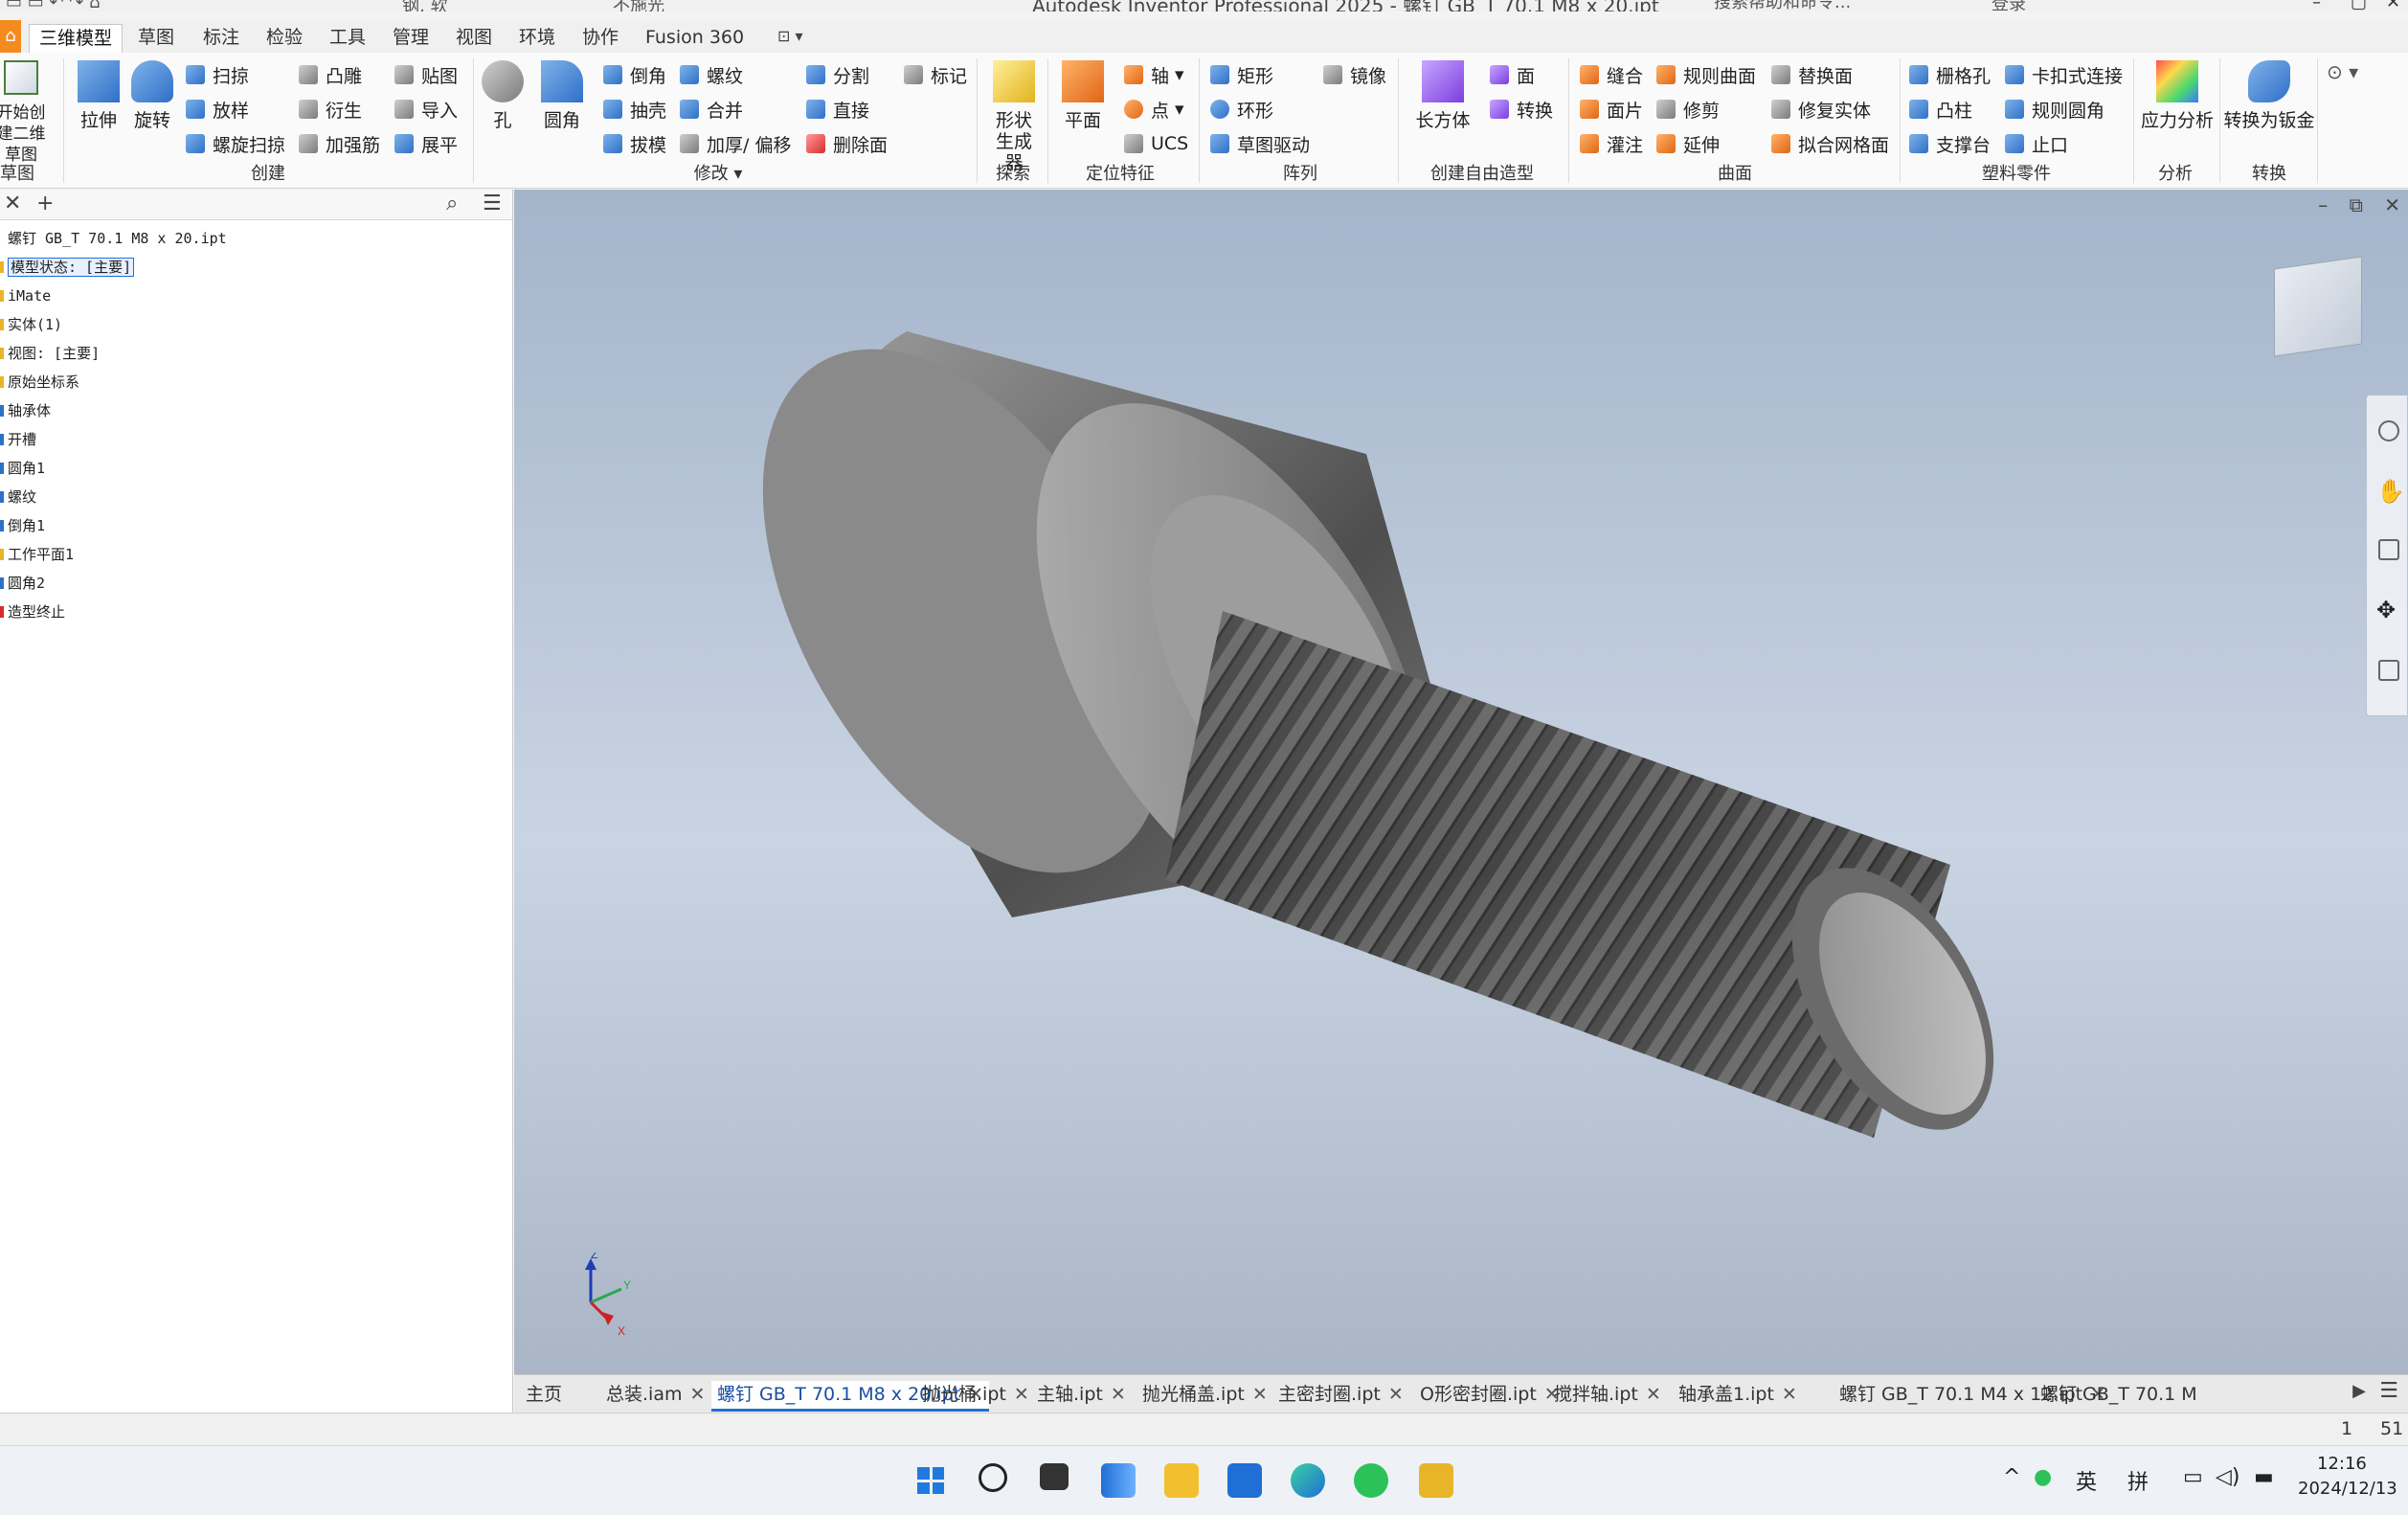 The height and width of the screenshot is (1515, 2408). What do you see at coordinates (718, 172) in the screenshot?
I see `panel-title-modify: 修改 ▾` at bounding box center [718, 172].